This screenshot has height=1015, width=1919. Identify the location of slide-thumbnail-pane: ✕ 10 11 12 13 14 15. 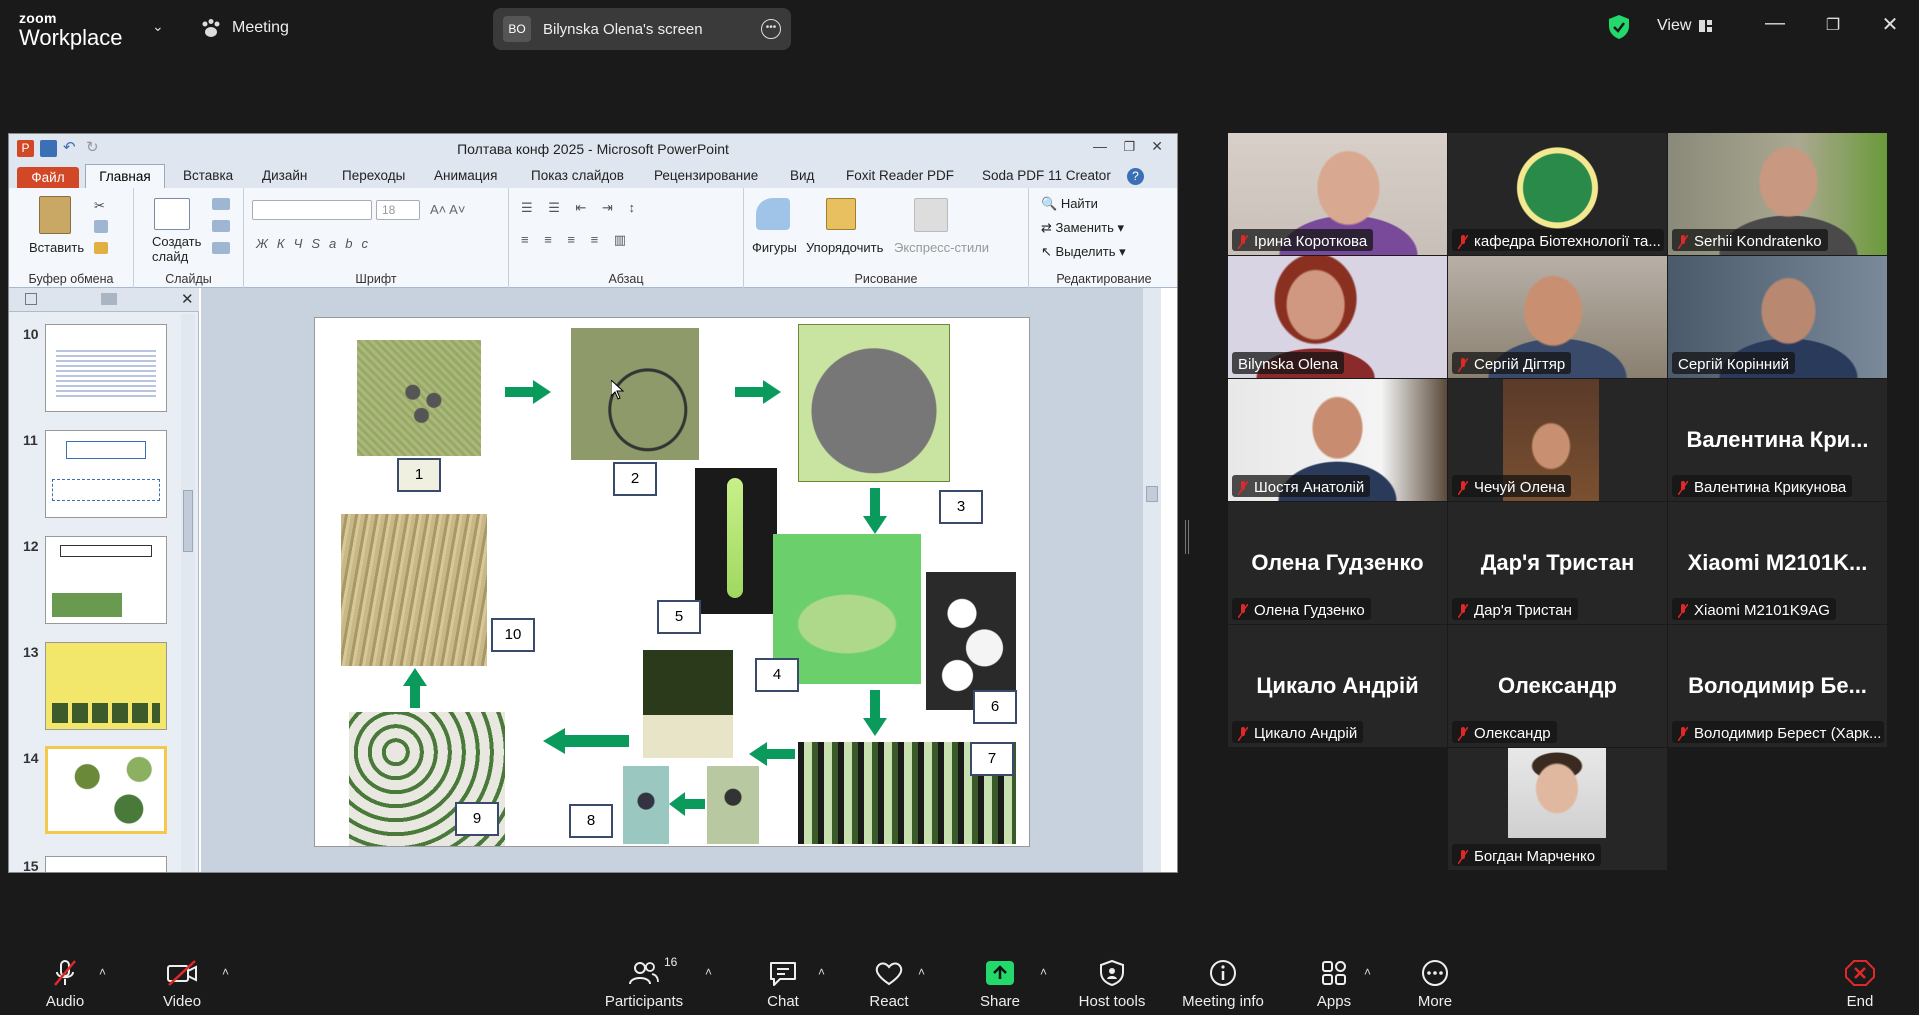
(104, 580).